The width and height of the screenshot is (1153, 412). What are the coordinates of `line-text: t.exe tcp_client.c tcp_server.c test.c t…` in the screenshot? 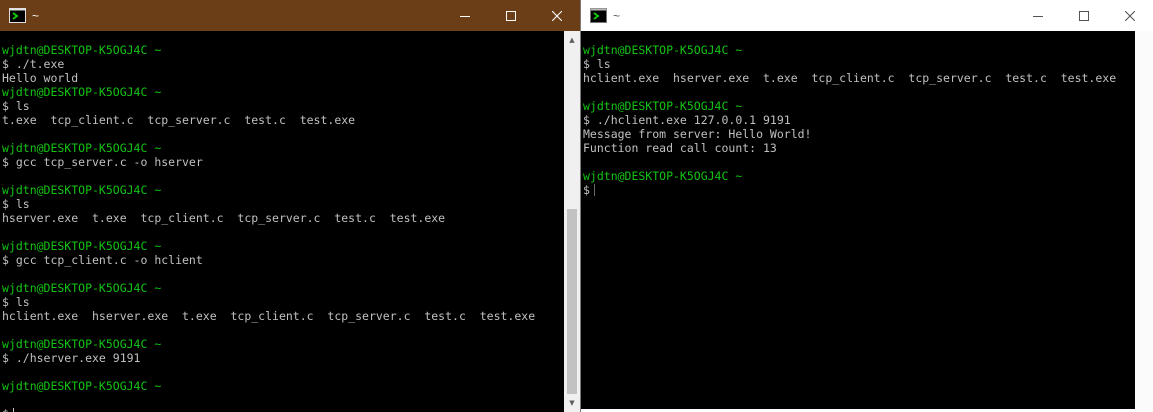 It's located at (179, 120).